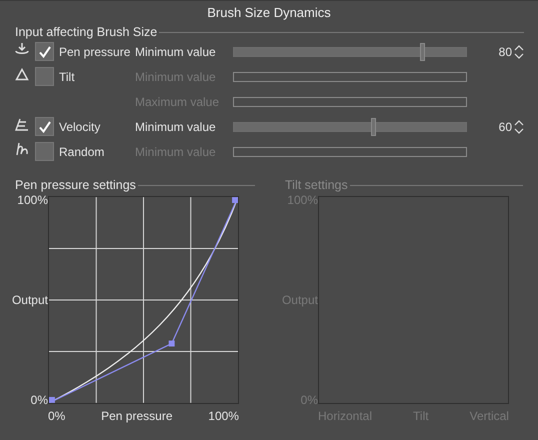 The width and height of the screenshot is (538, 440). Describe the element at coordinates (269, 13) in the screenshot. I see `window-title: Brush Size Dynamics` at that location.